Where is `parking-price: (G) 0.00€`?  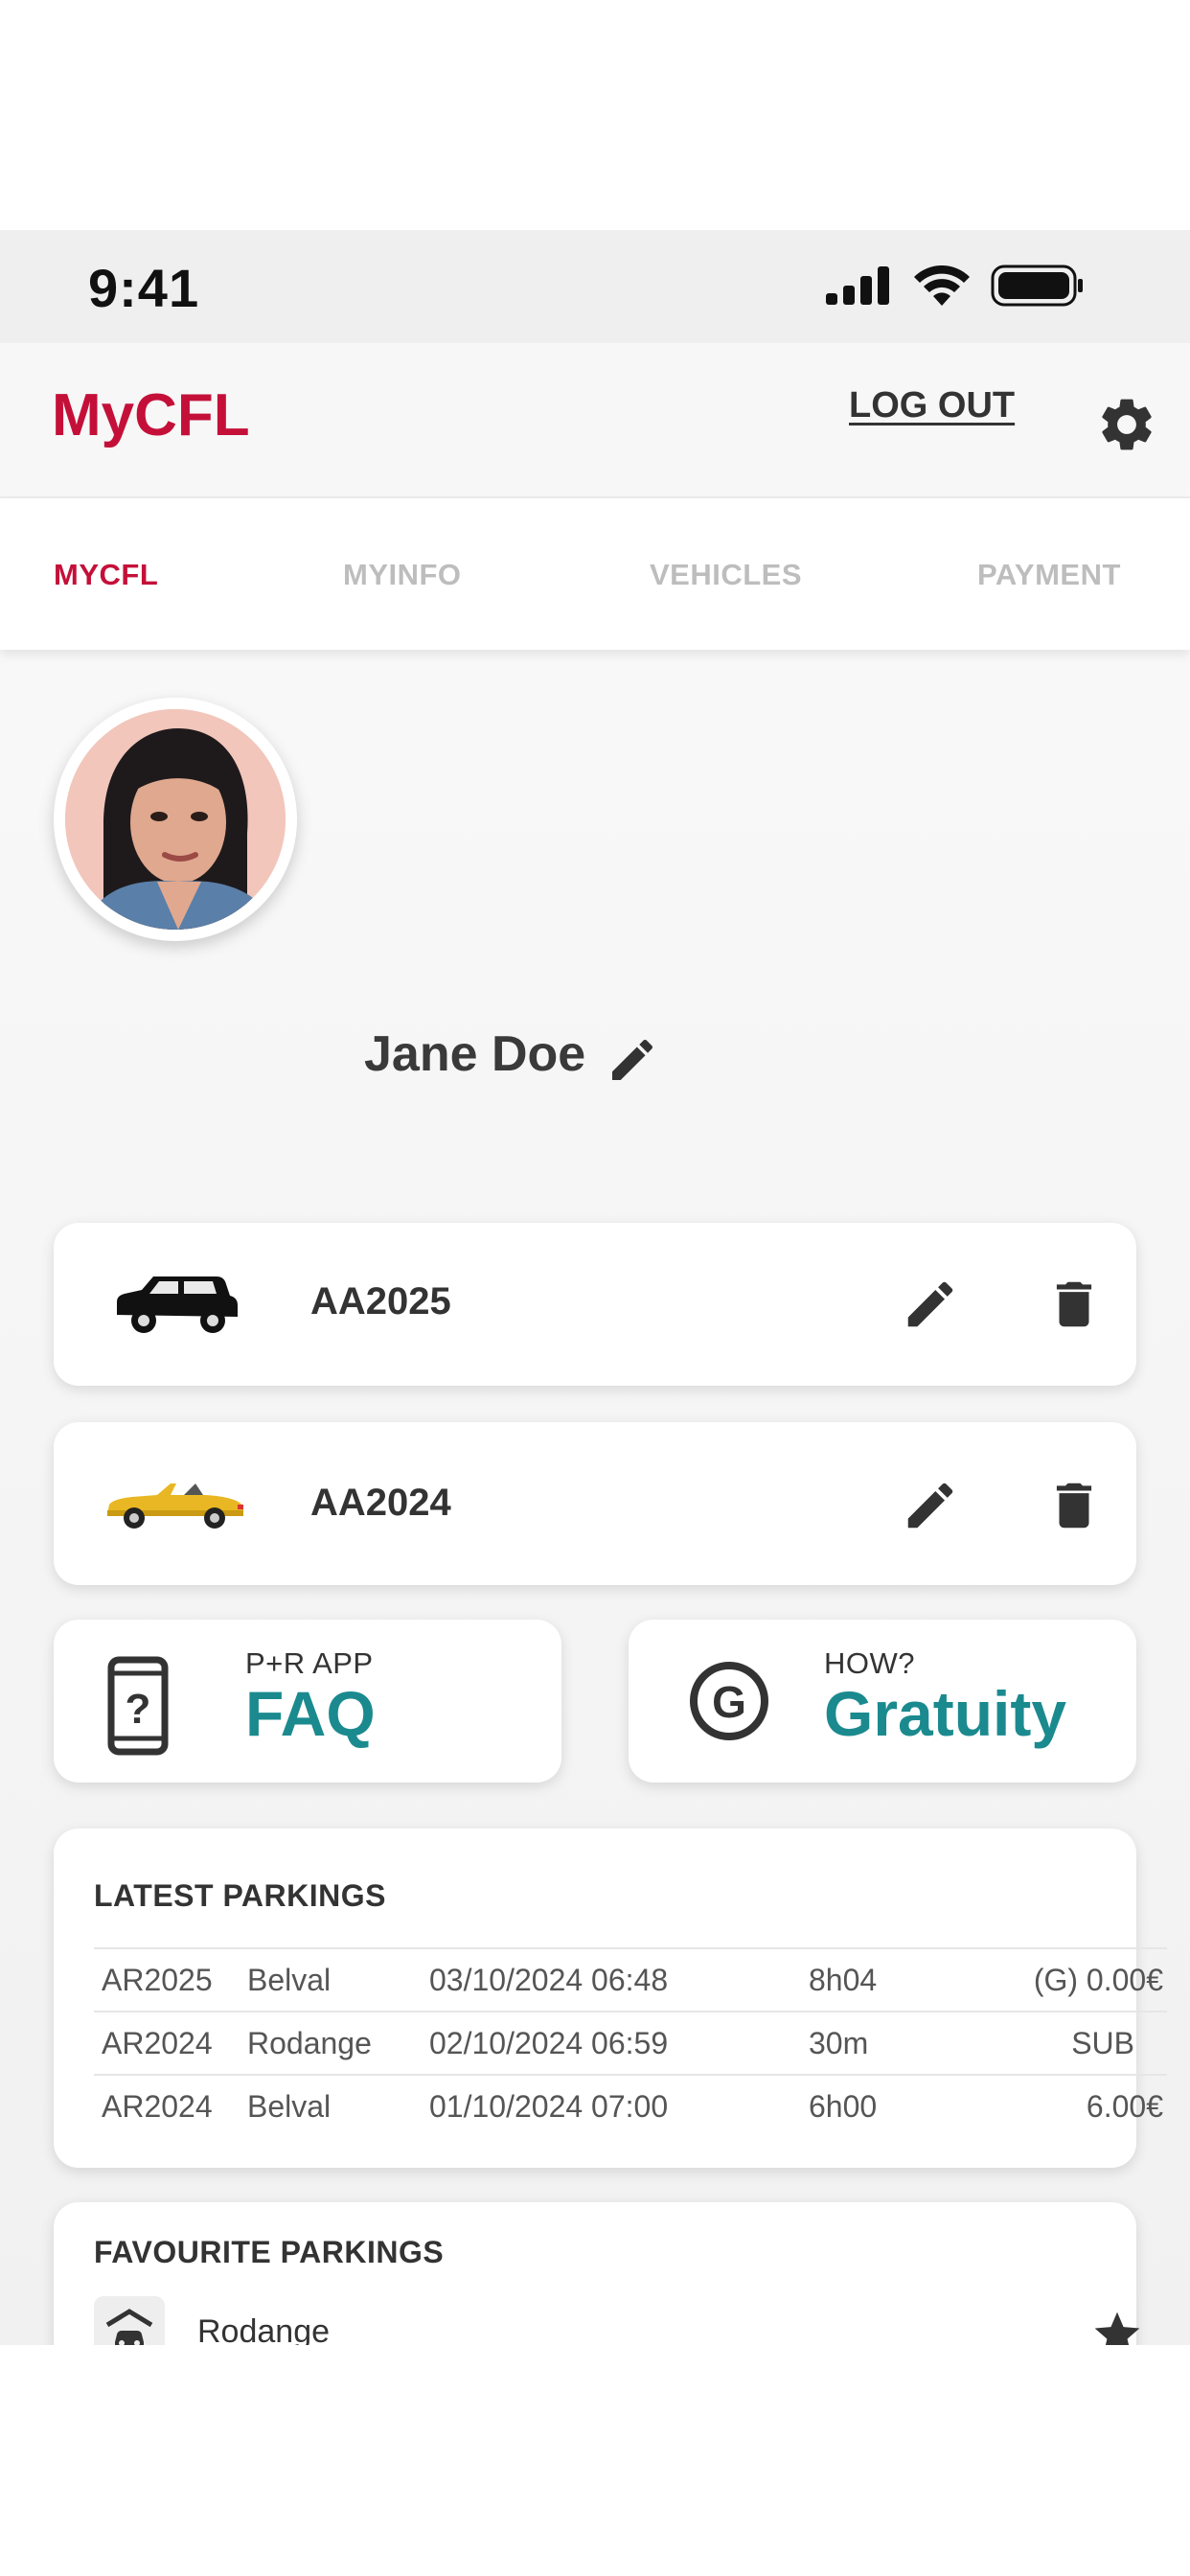
parking-price: (G) 0.00€ is located at coordinates (1098, 1980).